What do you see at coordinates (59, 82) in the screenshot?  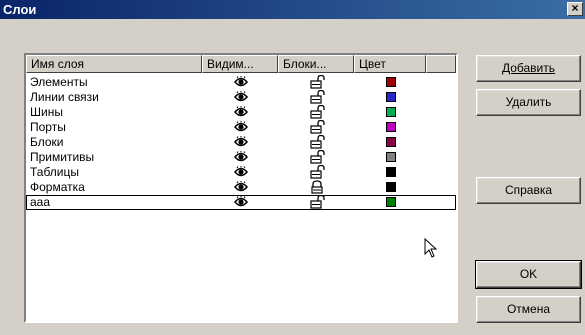 I see `layer-name: Элементы` at bounding box center [59, 82].